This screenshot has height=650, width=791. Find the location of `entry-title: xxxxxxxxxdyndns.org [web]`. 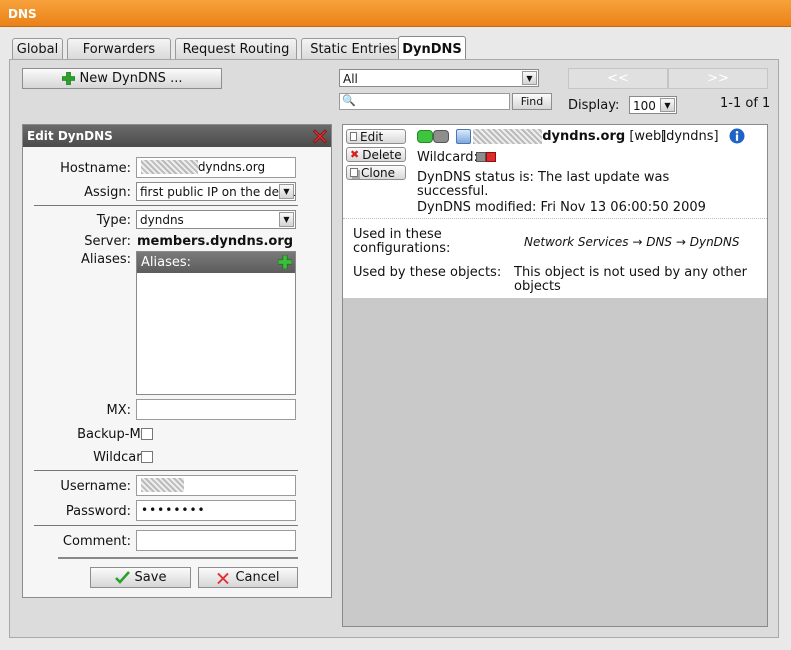

entry-title: xxxxxxxxxdyndns.org [web] is located at coordinates (569, 136).